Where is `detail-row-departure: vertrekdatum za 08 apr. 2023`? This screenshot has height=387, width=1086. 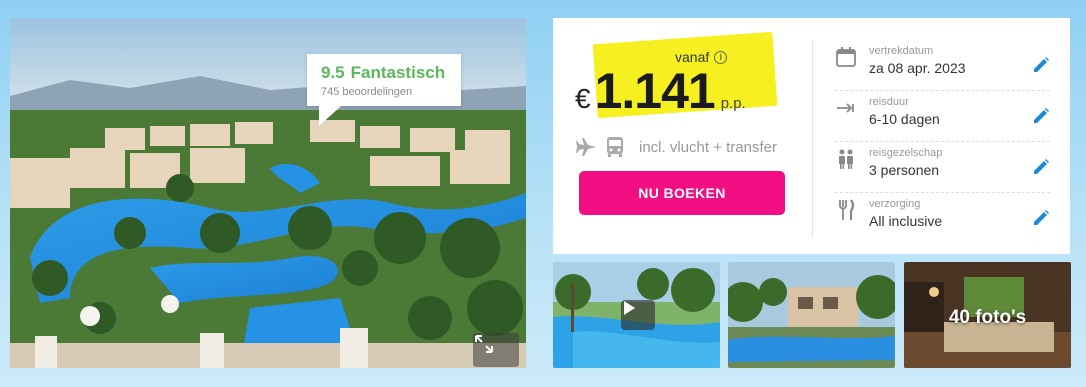
detail-row-departure: vertrekdatum za 08 apr. 2023 is located at coordinates (942, 65).